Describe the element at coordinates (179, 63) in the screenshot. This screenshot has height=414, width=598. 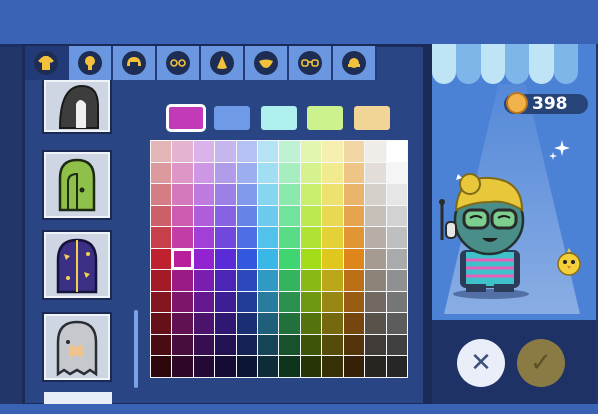
I see `tab-eyes` at that location.